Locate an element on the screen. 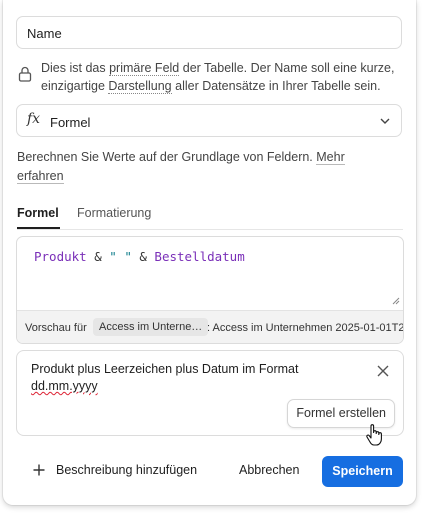  field-type-select: fx Formel is located at coordinates (209, 120).